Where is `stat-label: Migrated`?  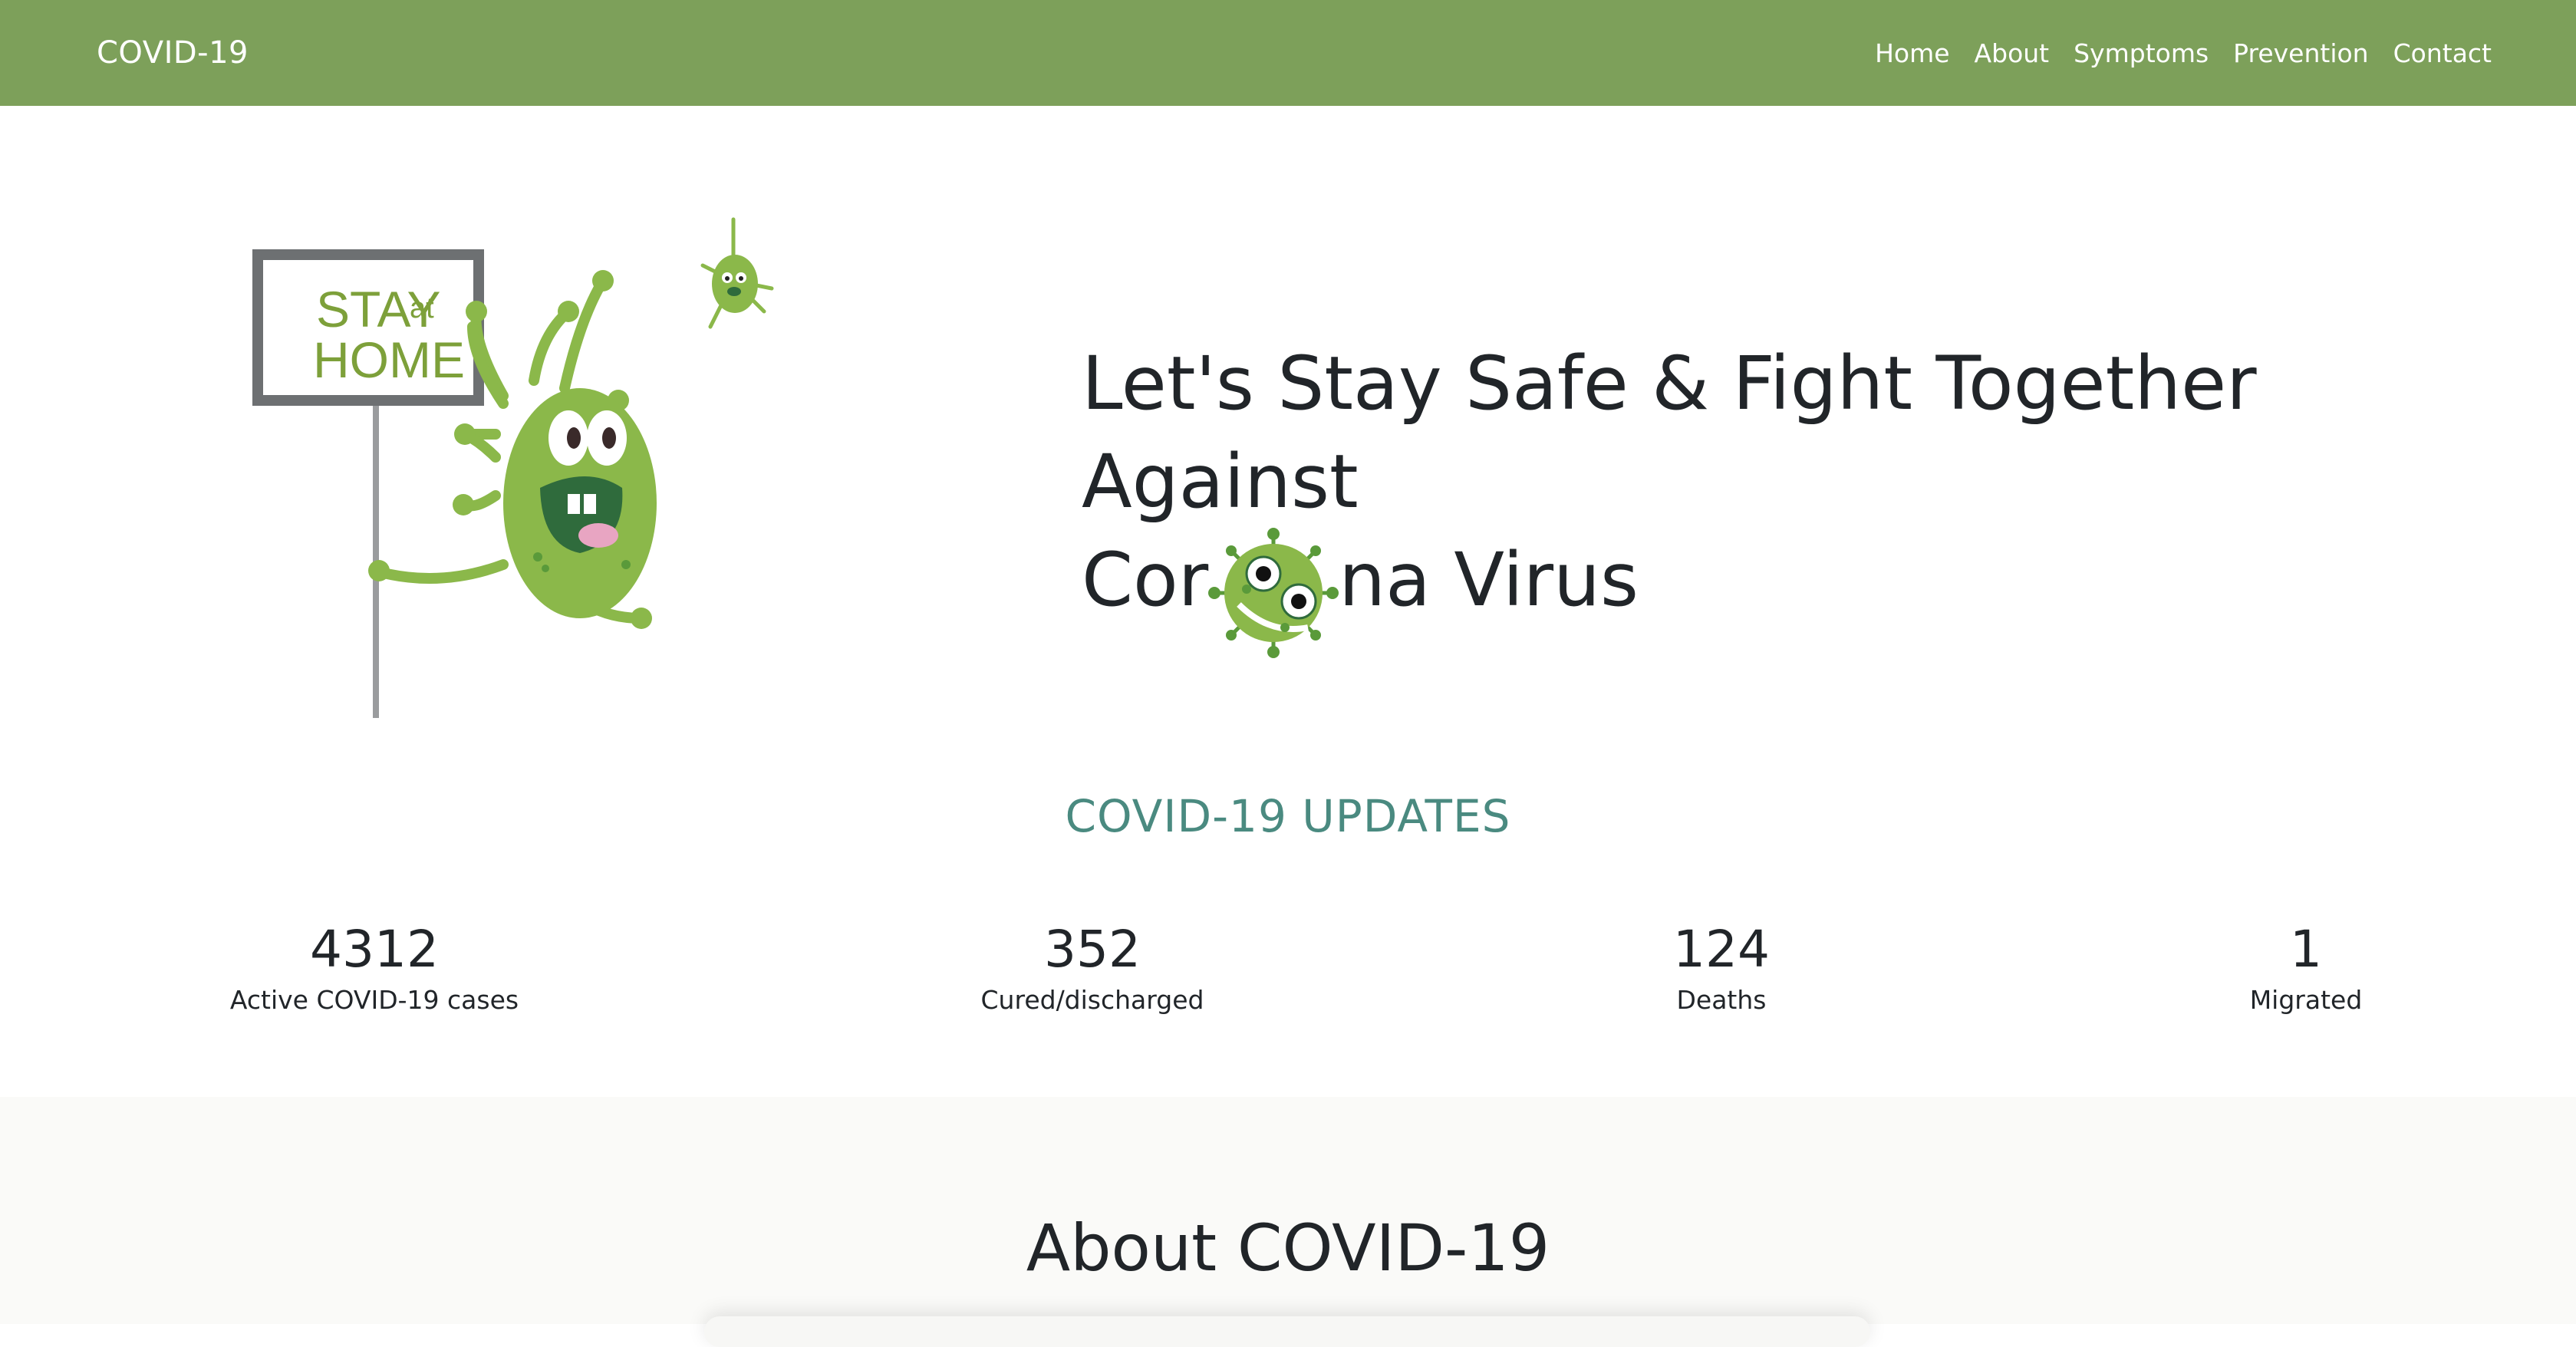 stat-label: Migrated is located at coordinates (2306, 1000).